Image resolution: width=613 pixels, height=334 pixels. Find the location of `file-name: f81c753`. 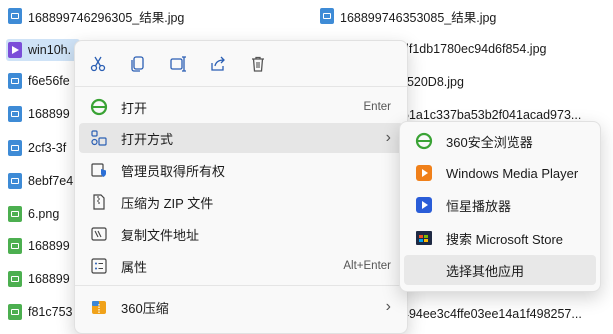

file-name: f81c753 is located at coordinates (50, 312).